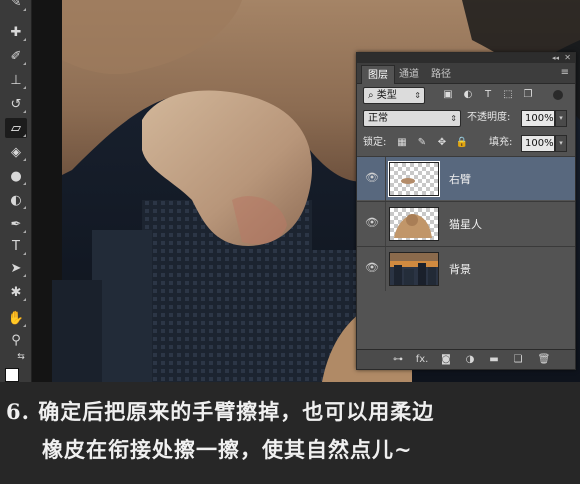 The image size is (580, 484). Describe the element at coordinates (16, 200) in the screenshot. I see `dodge-icon: ◐` at that location.